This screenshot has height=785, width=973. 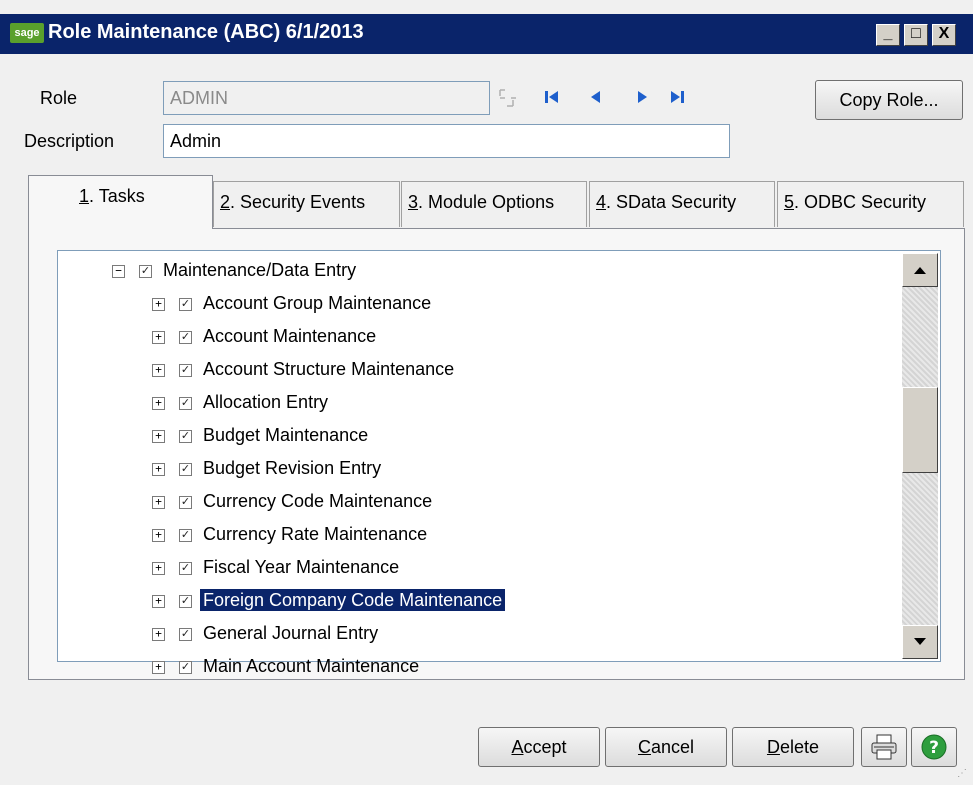 I want to click on accept-mnemonic: A, so click(x=517, y=747).